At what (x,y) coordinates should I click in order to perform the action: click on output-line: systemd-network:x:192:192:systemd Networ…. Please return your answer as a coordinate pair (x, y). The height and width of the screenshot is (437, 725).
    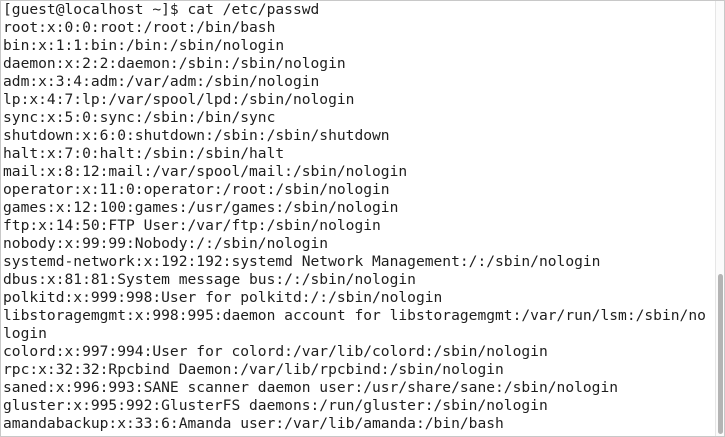
    Looking at the image, I should click on (302, 261).